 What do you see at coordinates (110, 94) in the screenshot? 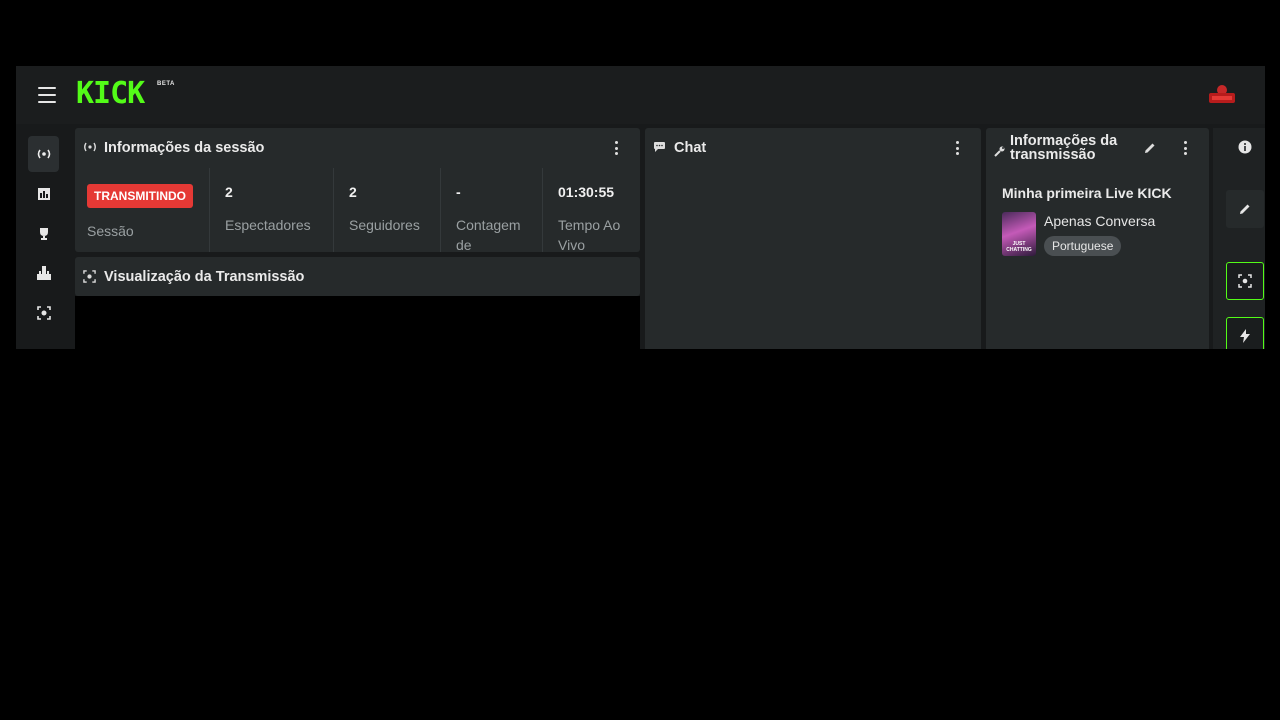
I see `kick-logo: KICK` at bounding box center [110, 94].